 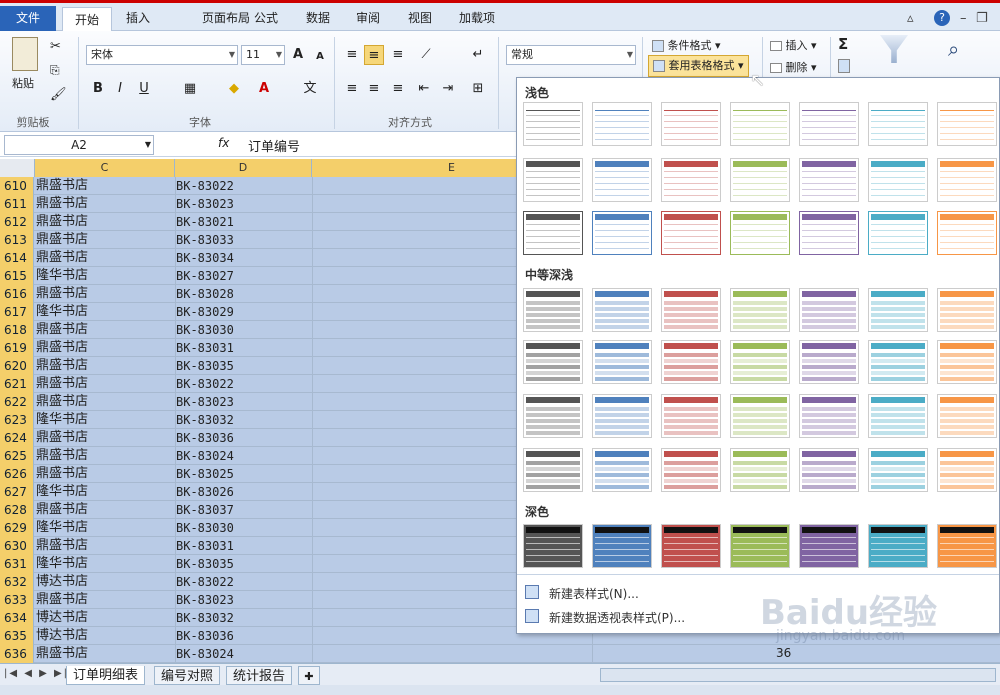 What do you see at coordinates (106, 675) in the screenshot?
I see `sheet-tab-orders: 订单明细表` at bounding box center [106, 675].